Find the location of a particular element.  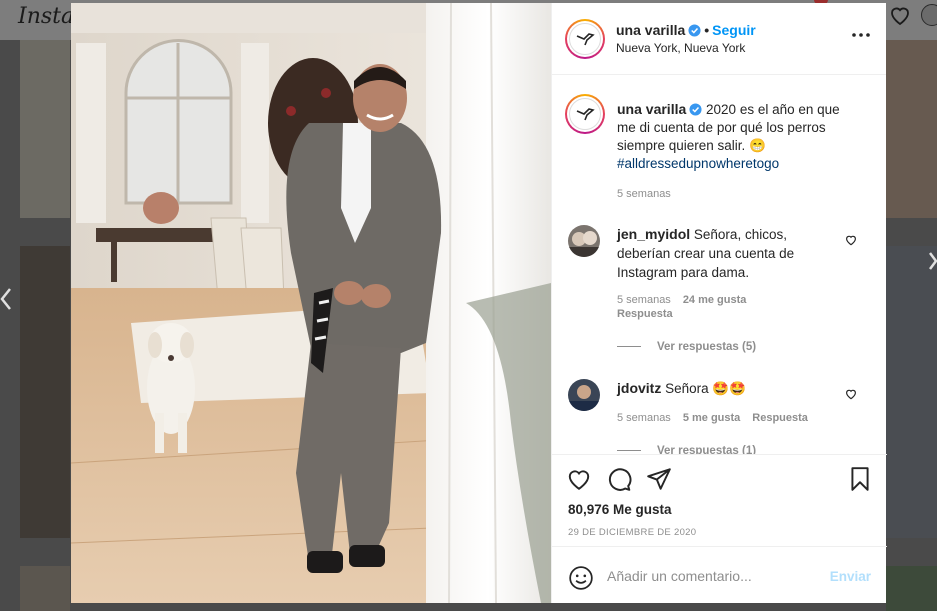

instagram-logo: Insta is located at coordinates (46, 16).